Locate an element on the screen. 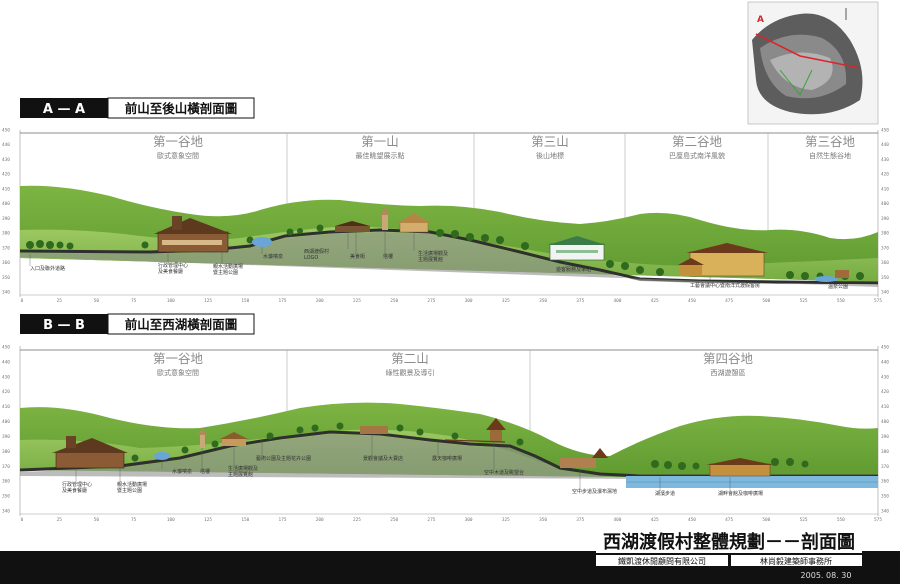 Image resolution: width=900 pixels, height=584 pixels. callout-label: 景觀會議及大賣店 is located at coordinates (383, 458).